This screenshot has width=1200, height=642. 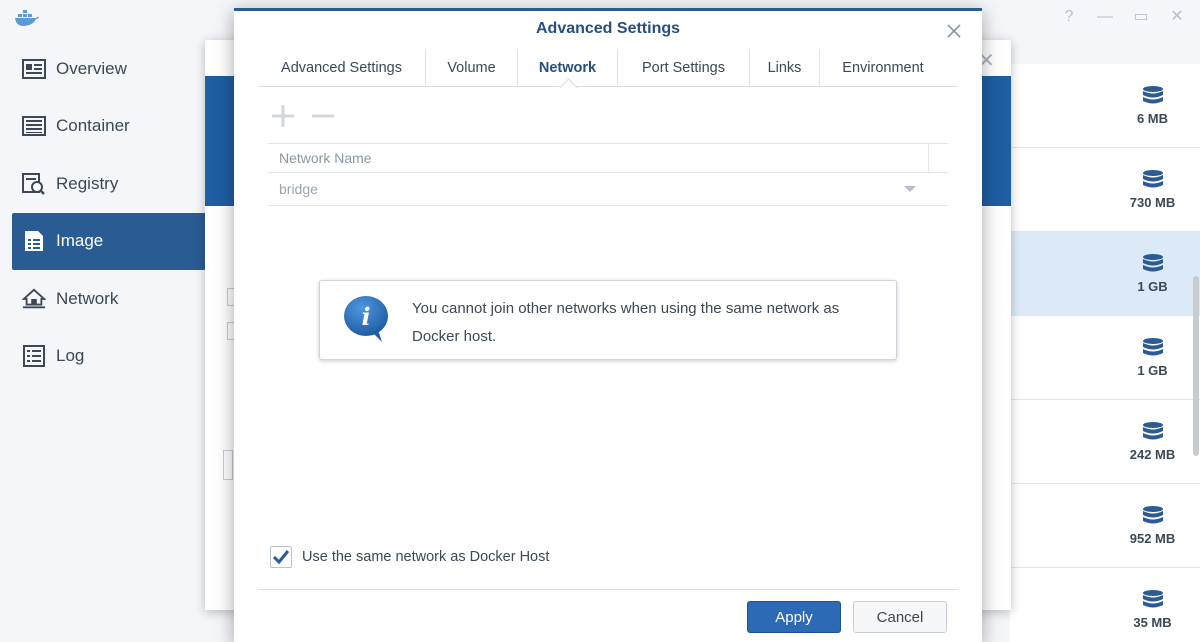 I want to click on container-icon, so click(x=34, y=126).